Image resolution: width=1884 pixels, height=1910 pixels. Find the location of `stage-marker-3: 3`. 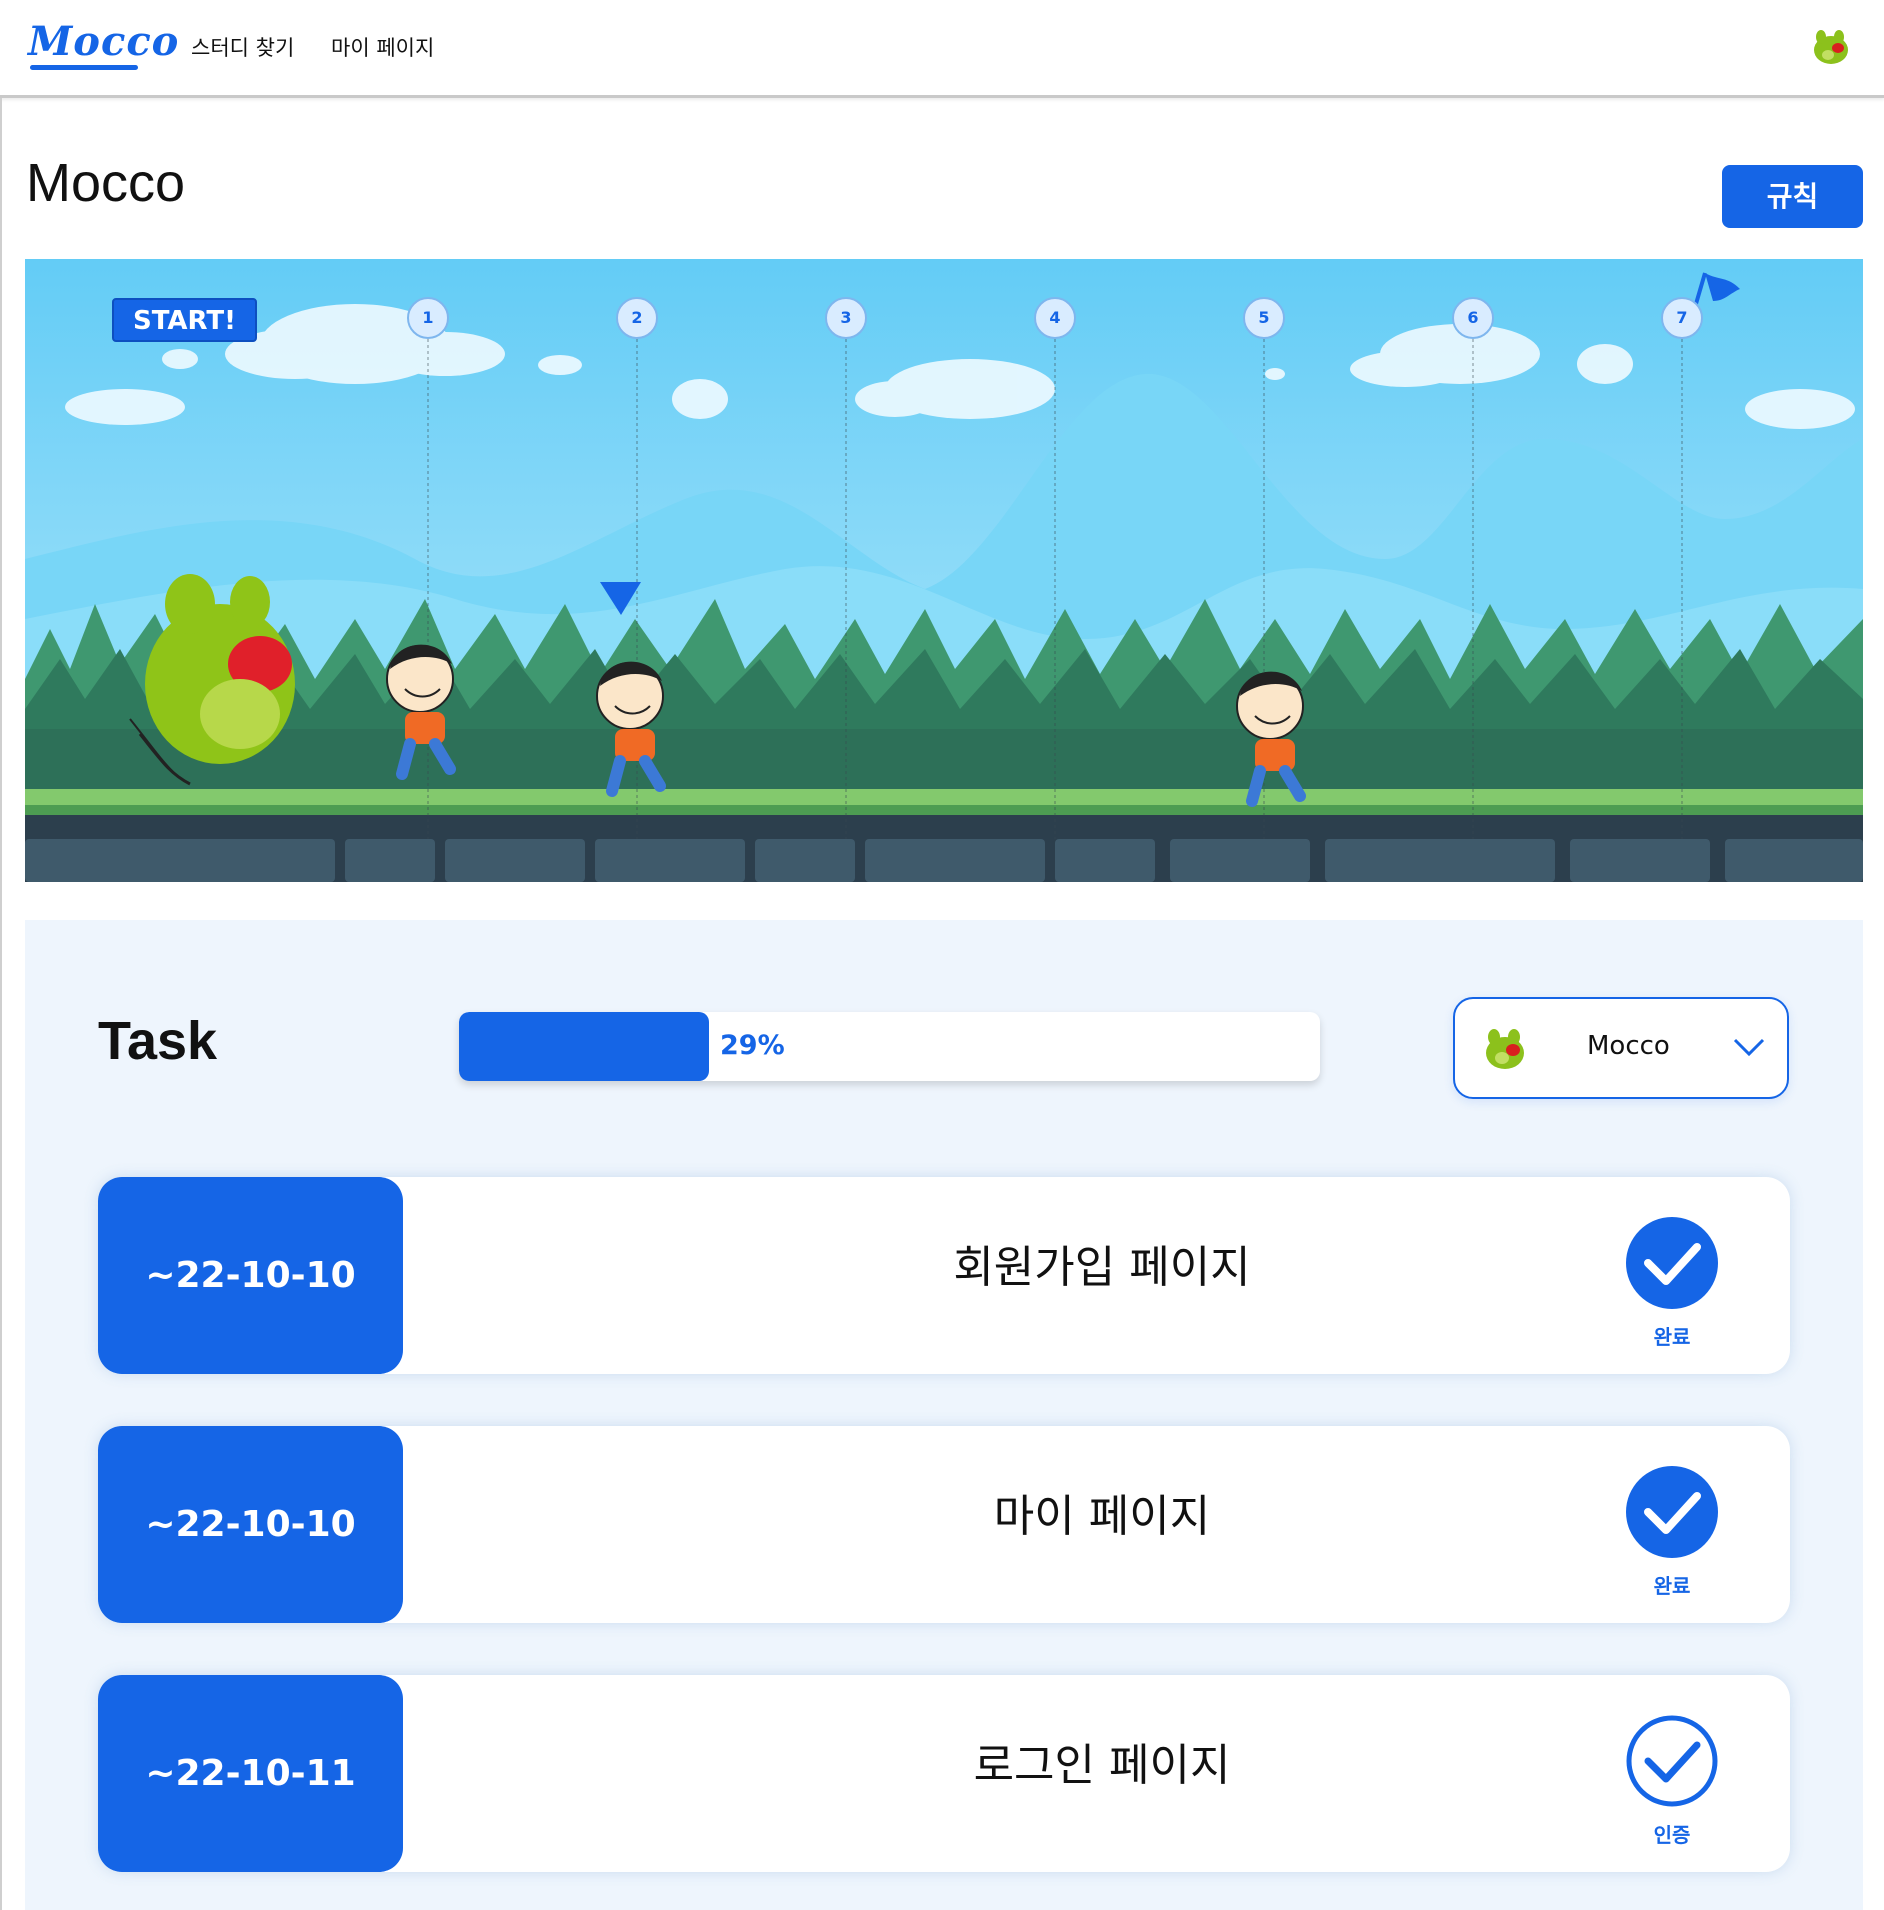

stage-marker-3: 3 is located at coordinates (846, 318).